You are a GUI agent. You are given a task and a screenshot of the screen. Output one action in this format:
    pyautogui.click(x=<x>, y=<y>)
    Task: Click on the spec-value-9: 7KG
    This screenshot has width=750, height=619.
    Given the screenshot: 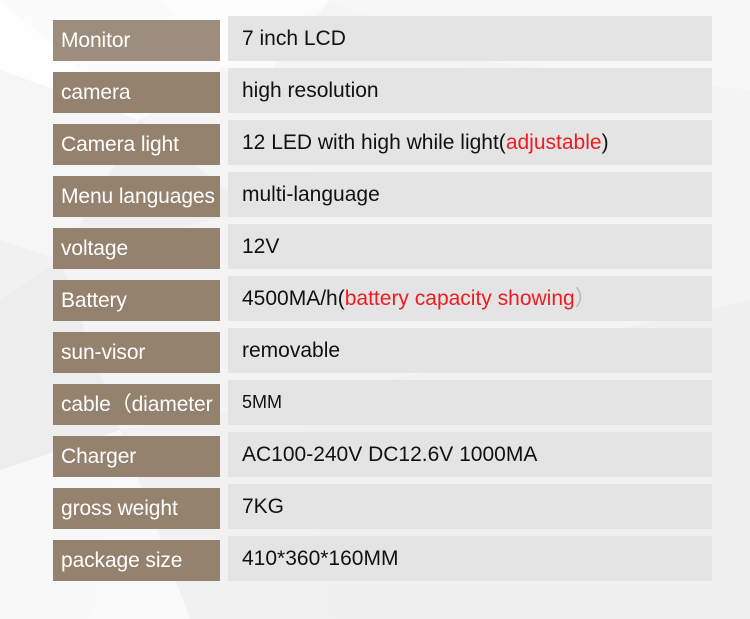 What is the action you would take?
    pyautogui.click(x=470, y=506)
    